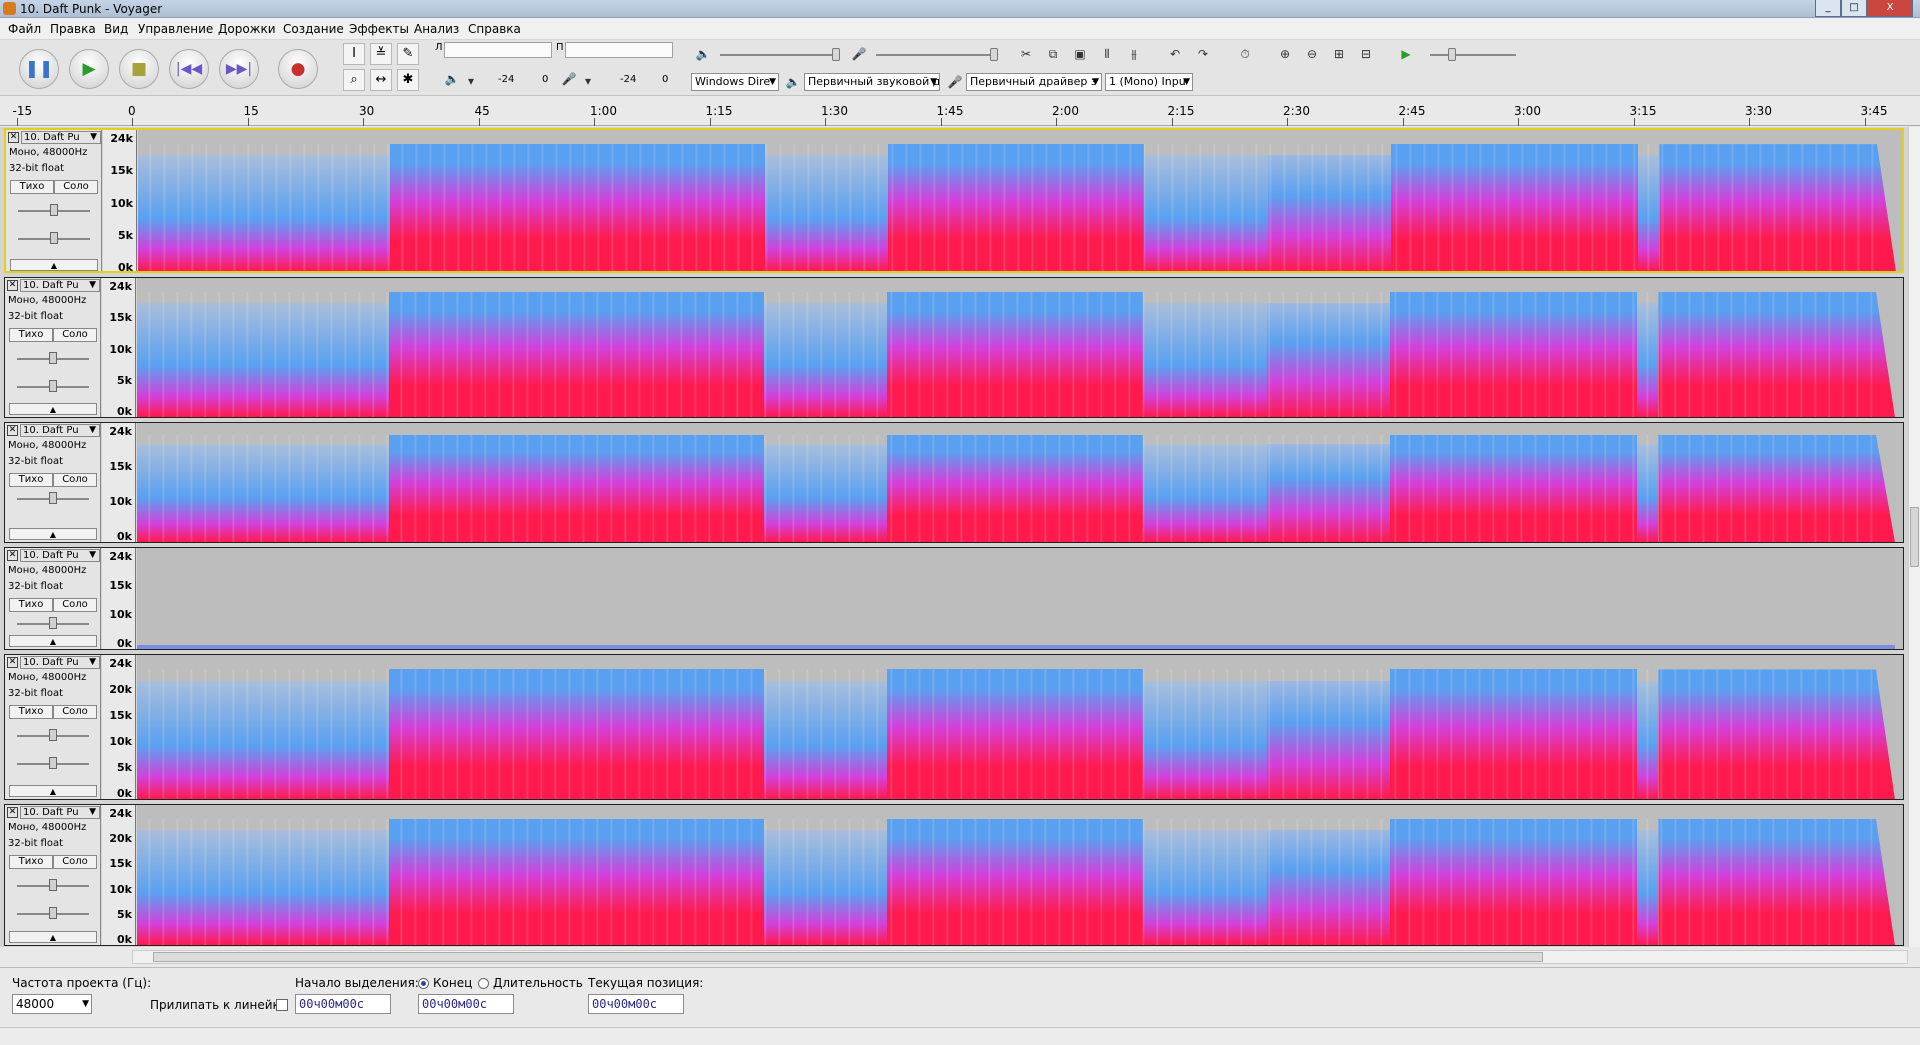  Describe the element at coordinates (1026, 54) in the screenshot. I see `cut-icon: ✂` at that location.